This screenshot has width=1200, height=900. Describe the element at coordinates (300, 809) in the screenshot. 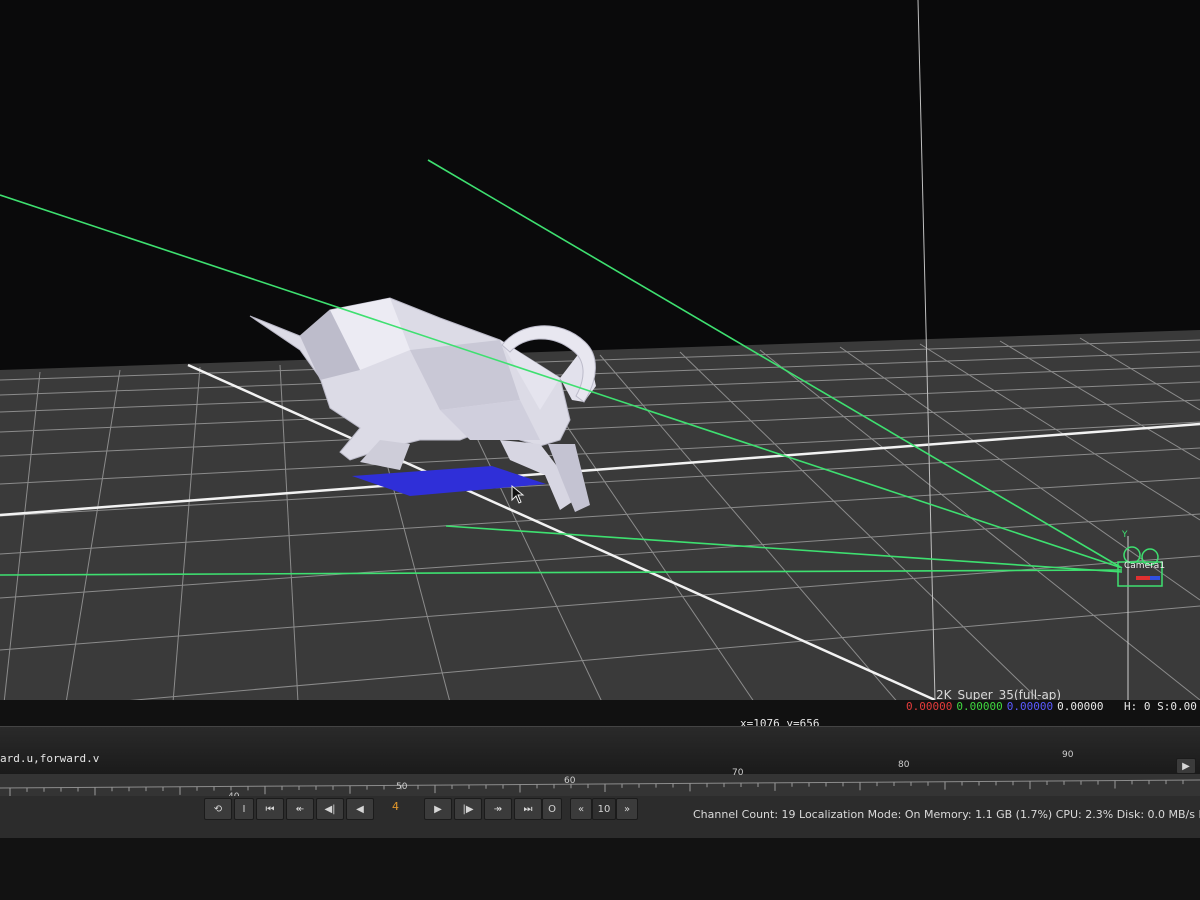

I see `prev-keyframe-button: ↞` at that location.